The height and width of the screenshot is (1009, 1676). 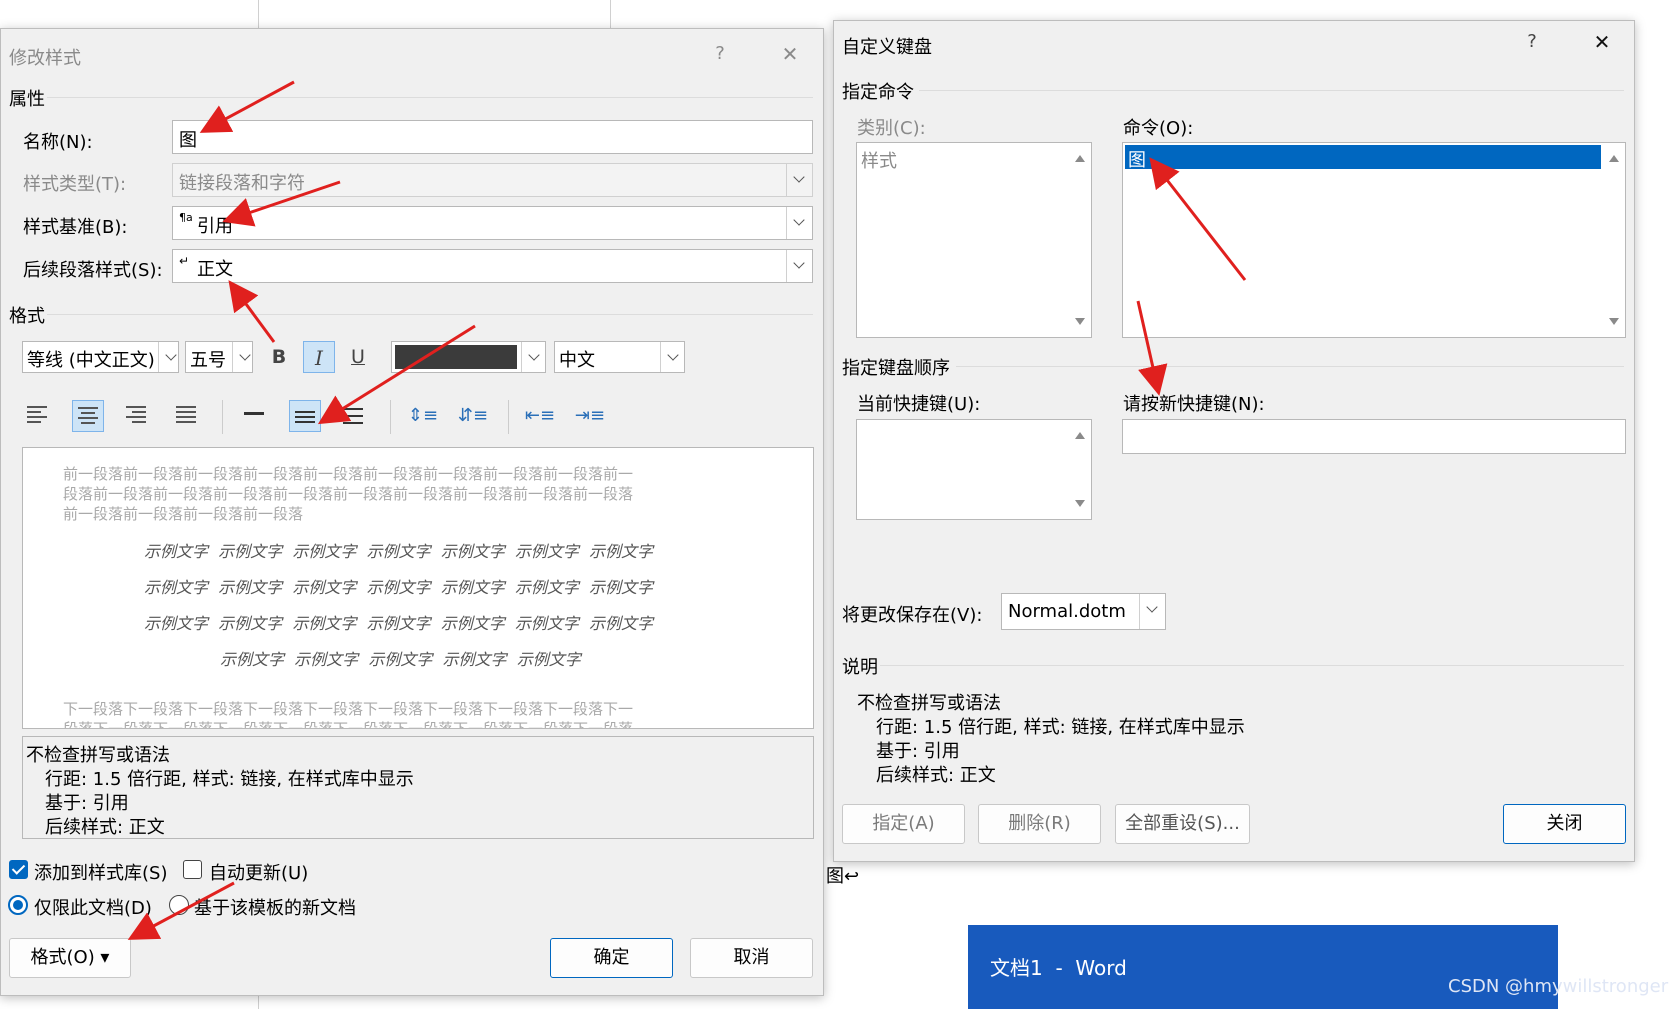 I want to click on font-color-select, so click(x=468, y=357).